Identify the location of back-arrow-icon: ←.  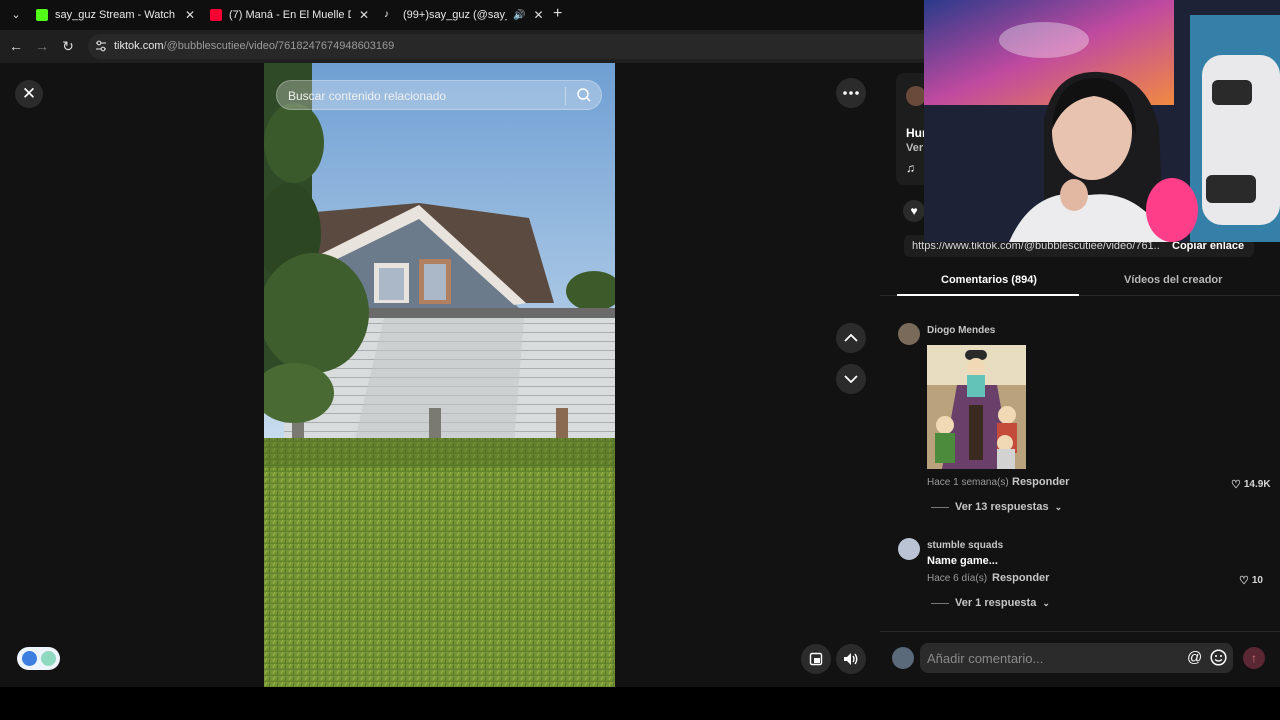
(16, 46).